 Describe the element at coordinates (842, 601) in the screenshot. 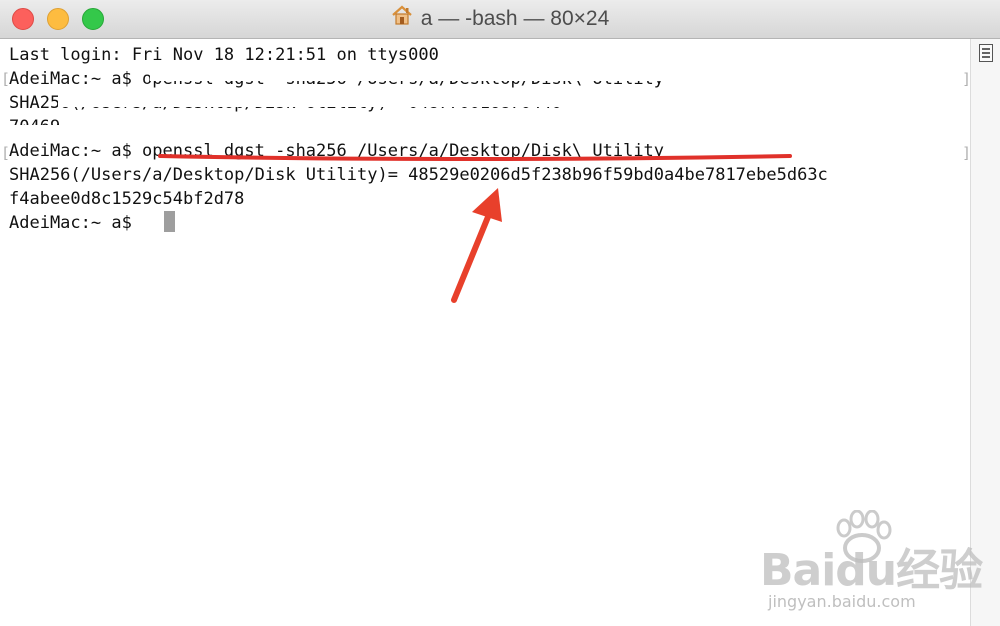

I see `watermark-url: jingyan.baidu.com` at that location.